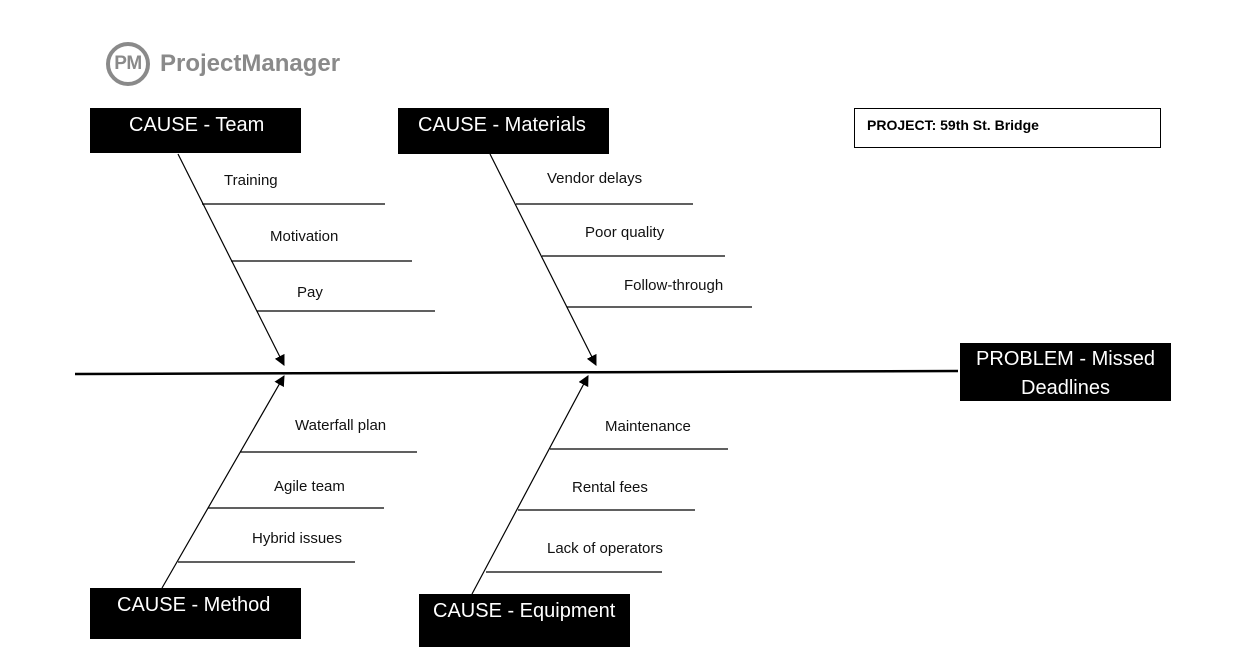 The width and height of the screenshot is (1254, 669). What do you see at coordinates (953, 125) in the screenshot?
I see `project-label: PROJECT: 59th St. Bridge` at bounding box center [953, 125].